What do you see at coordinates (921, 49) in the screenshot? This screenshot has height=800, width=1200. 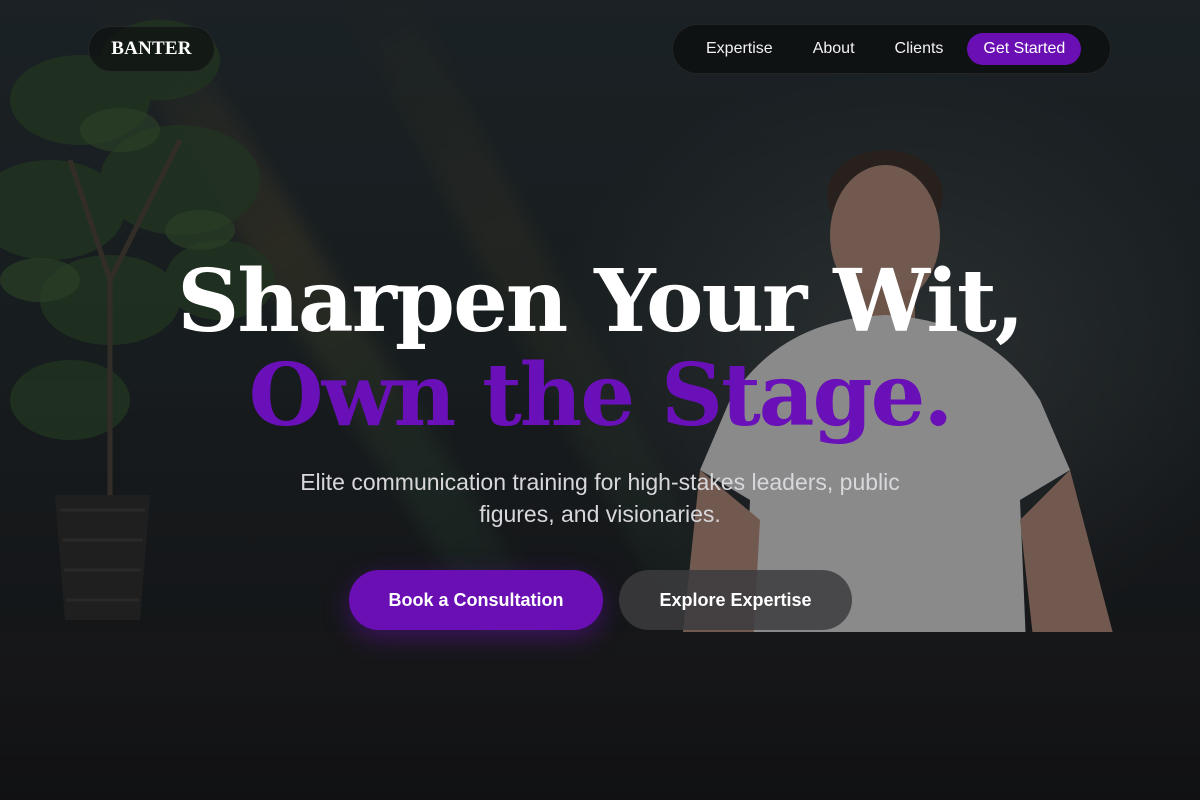 I see `nav-item-clients: Clients` at bounding box center [921, 49].